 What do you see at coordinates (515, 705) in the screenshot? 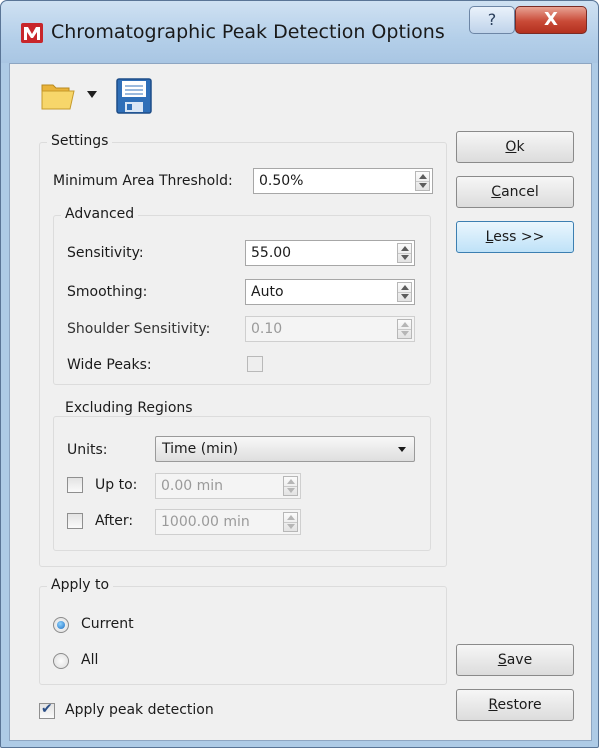
I see `restore-button: Restore` at bounding box center [515, 705].